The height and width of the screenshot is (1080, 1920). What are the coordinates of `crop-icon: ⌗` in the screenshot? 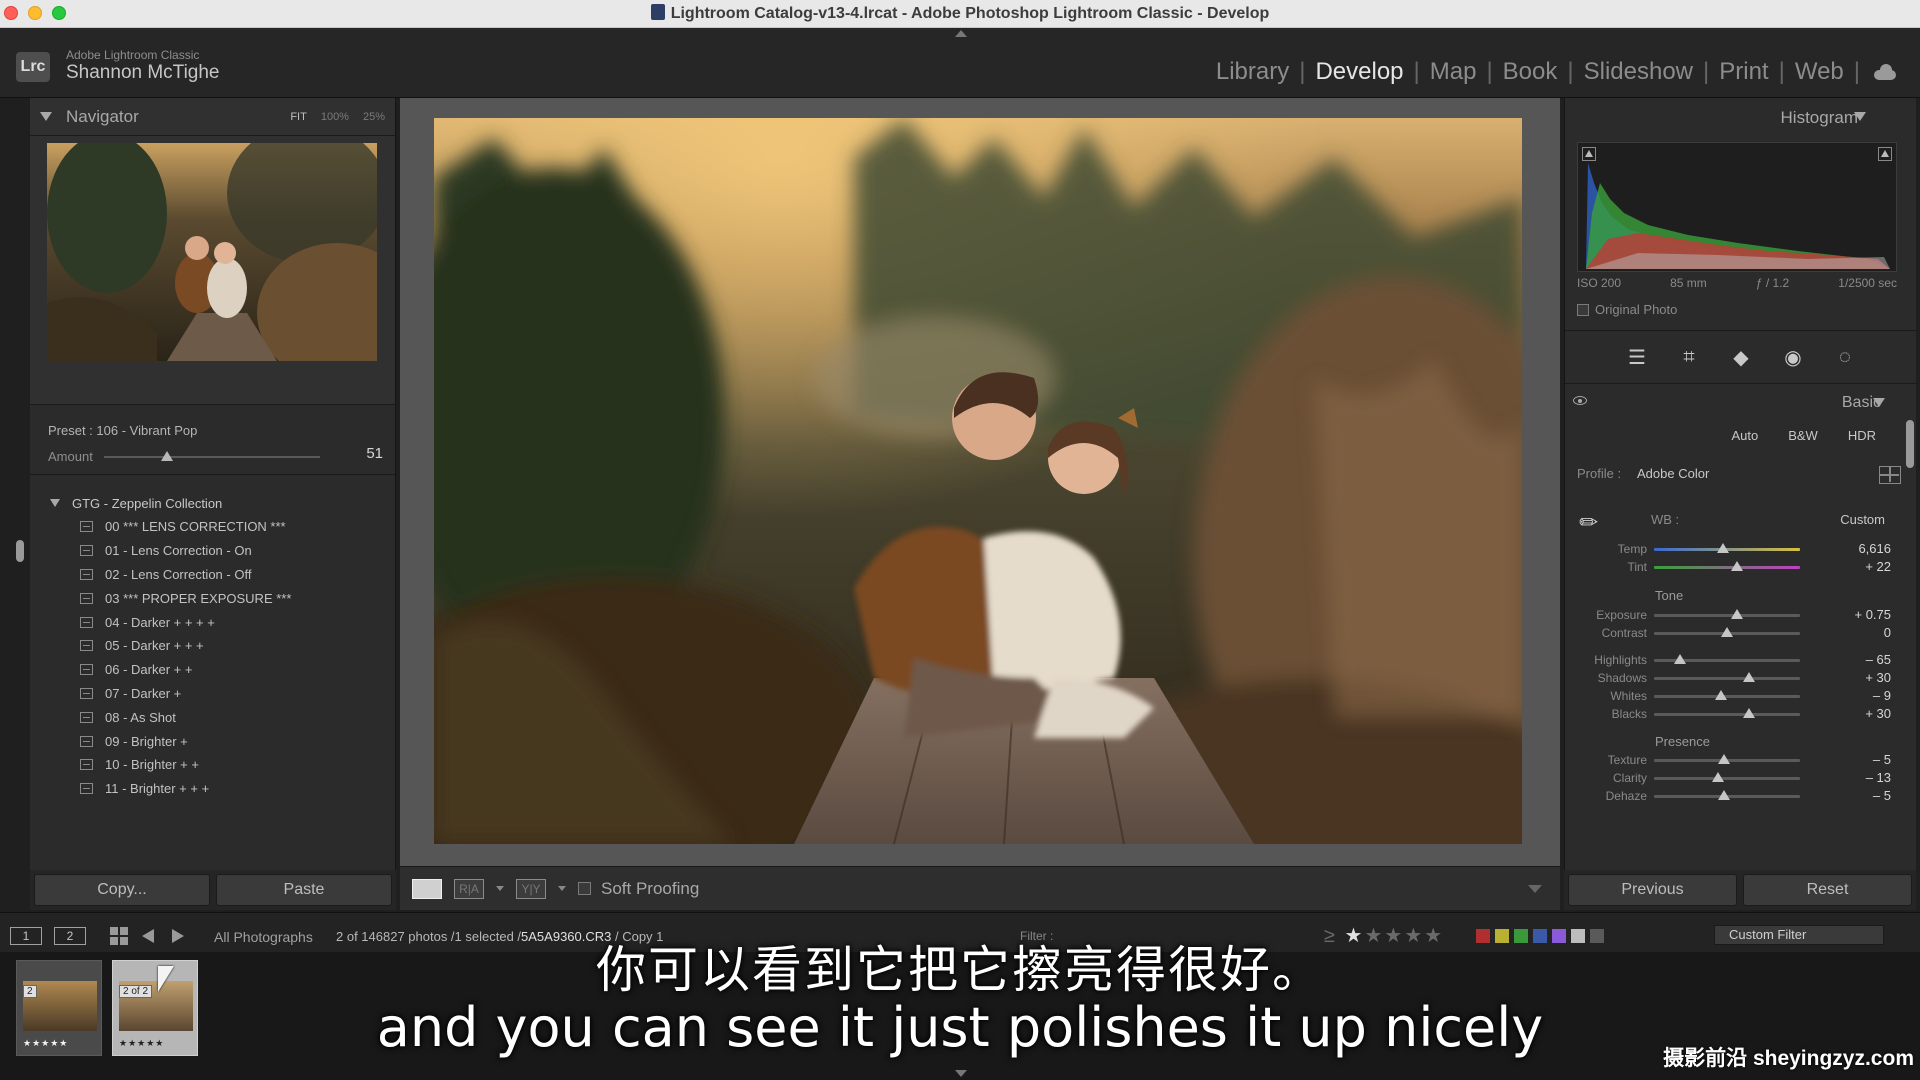 It's located at (1689, 357).